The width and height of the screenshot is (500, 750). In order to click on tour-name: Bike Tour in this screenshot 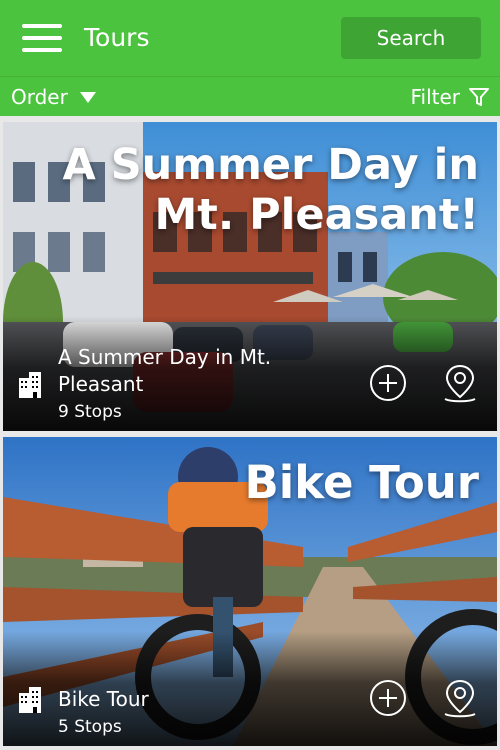, I will do `click(103, 699)`.